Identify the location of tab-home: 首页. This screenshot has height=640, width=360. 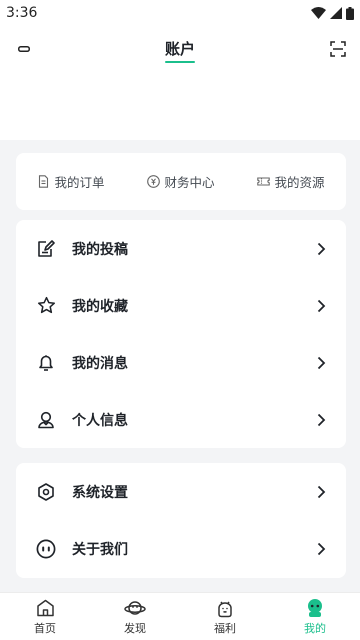
(45, 616).